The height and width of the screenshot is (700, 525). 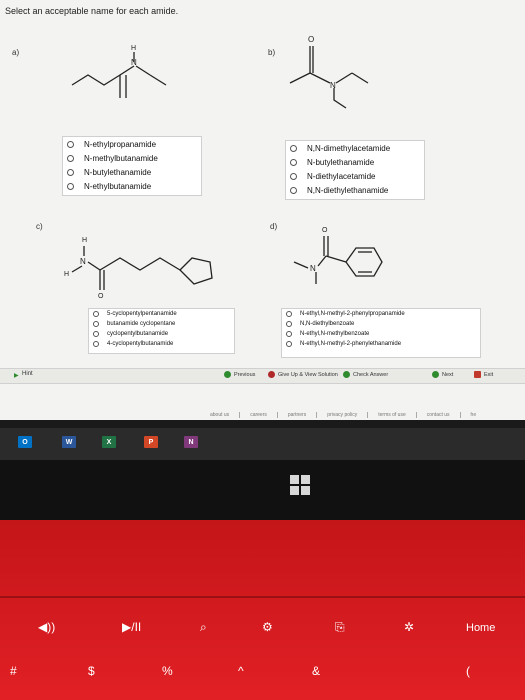 I want to click on dollar-key: $, so click(x=91, y=671).